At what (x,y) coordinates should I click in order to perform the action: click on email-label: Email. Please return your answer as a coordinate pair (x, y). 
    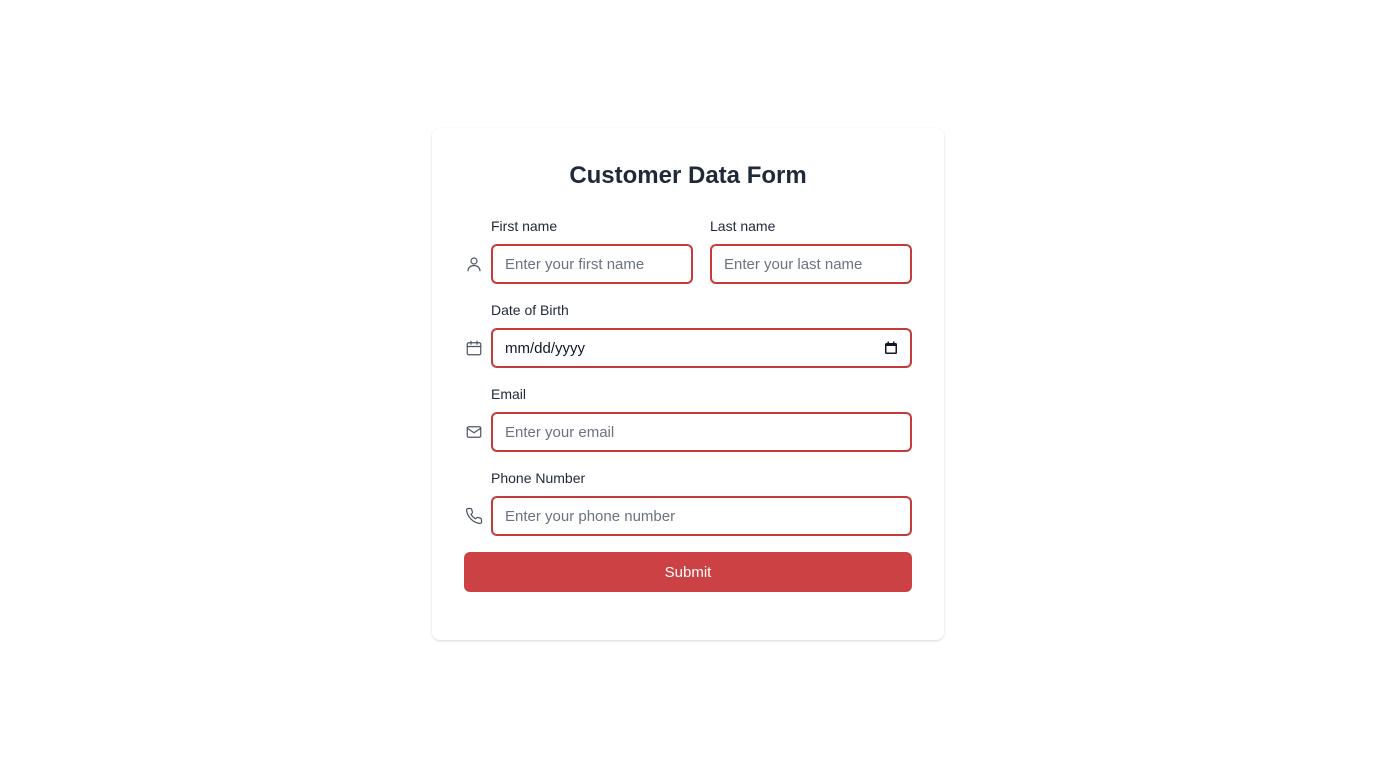
    Looking at the image, I should click on (509, 394).